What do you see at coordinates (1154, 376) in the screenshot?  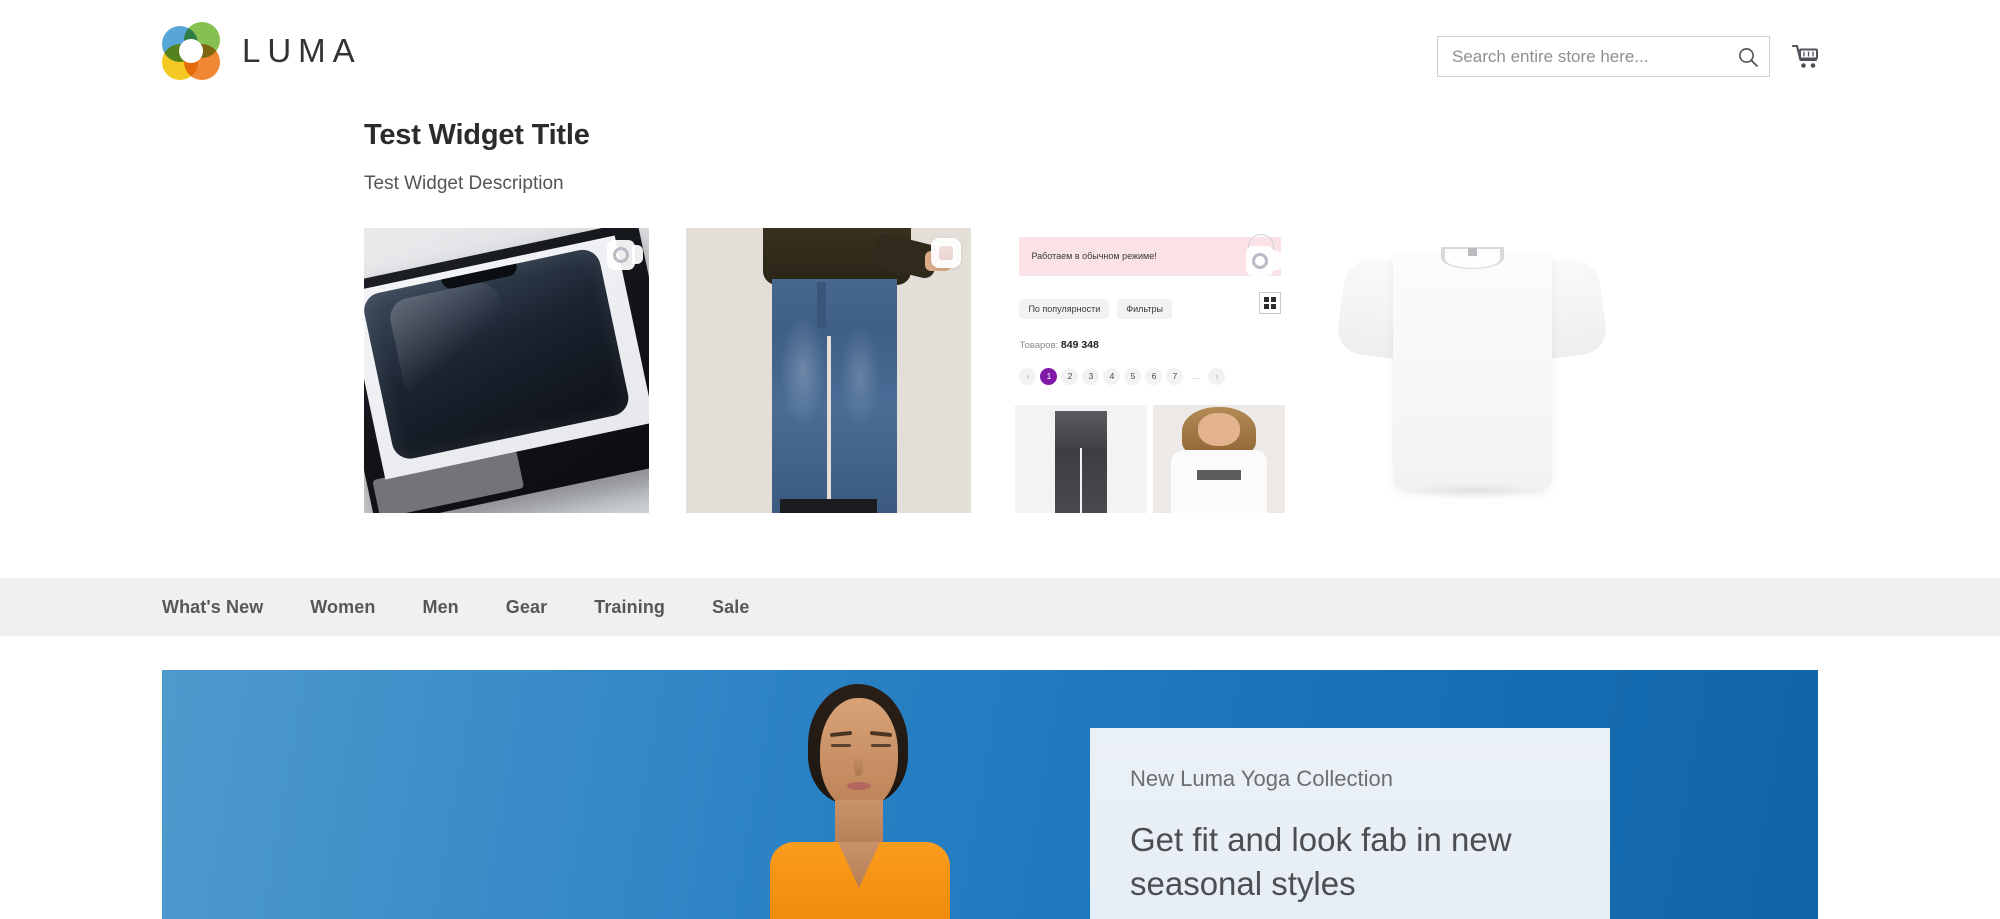 I see `pagination-page-6: 6` at bounding box center [1154, 376].